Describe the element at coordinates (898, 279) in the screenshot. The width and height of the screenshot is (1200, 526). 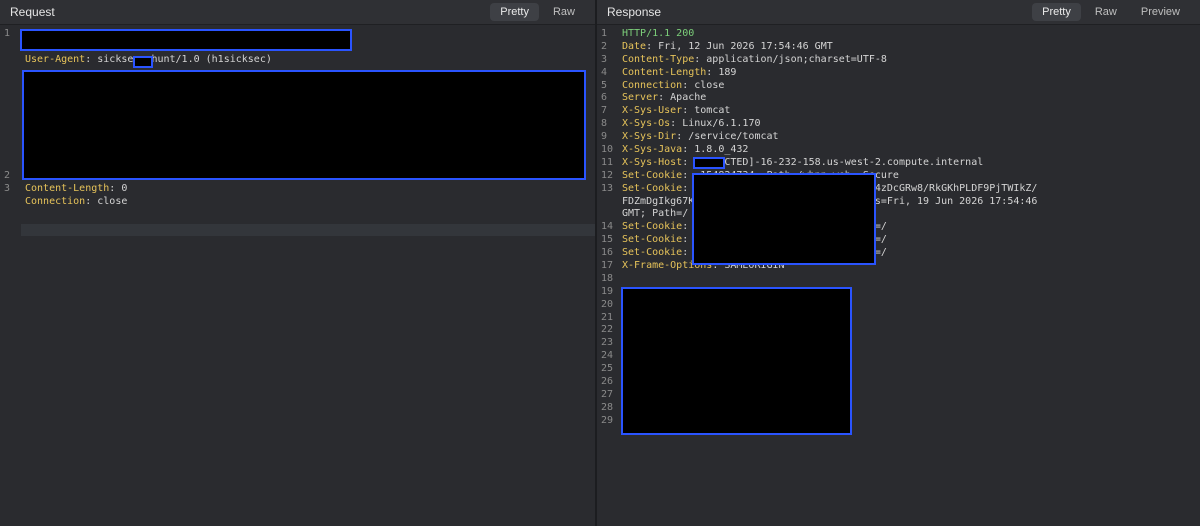
I see `response-line: 18` at that location.